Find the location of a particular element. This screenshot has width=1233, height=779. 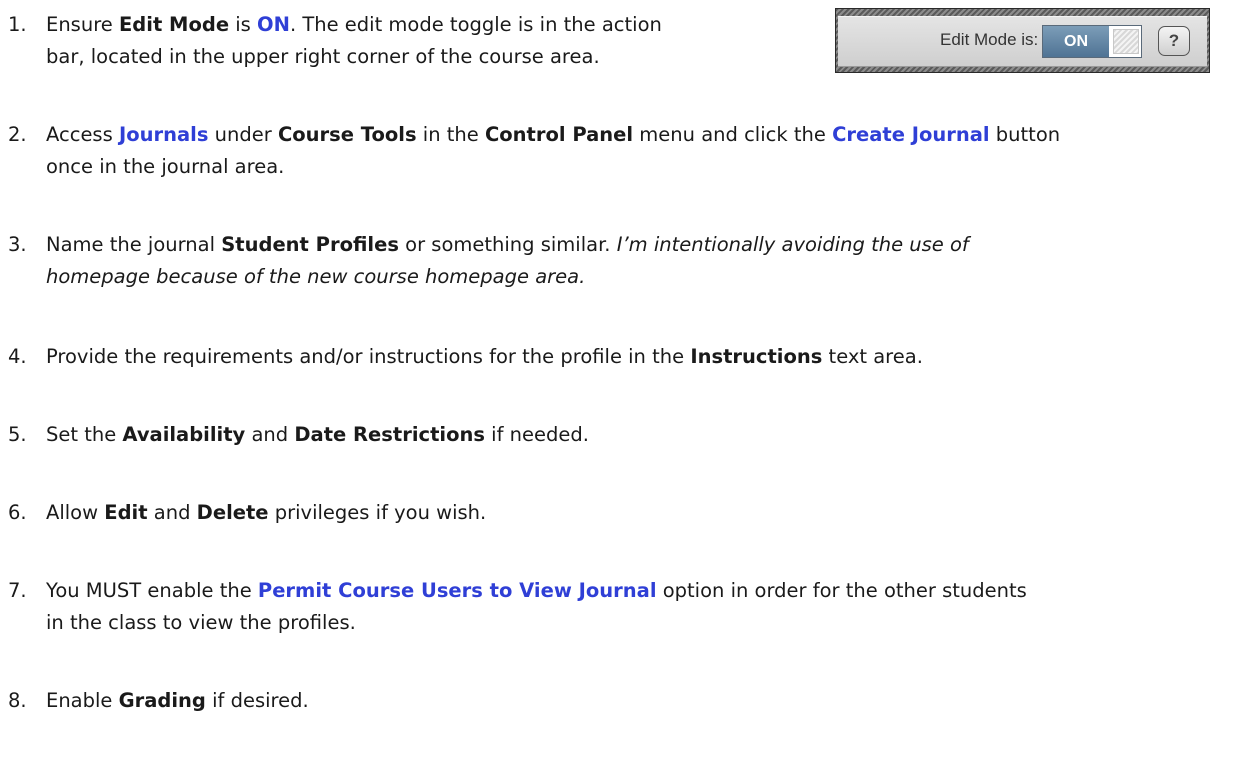

step-3-text-1: Student Profiles is located at coordinates (310, 244).